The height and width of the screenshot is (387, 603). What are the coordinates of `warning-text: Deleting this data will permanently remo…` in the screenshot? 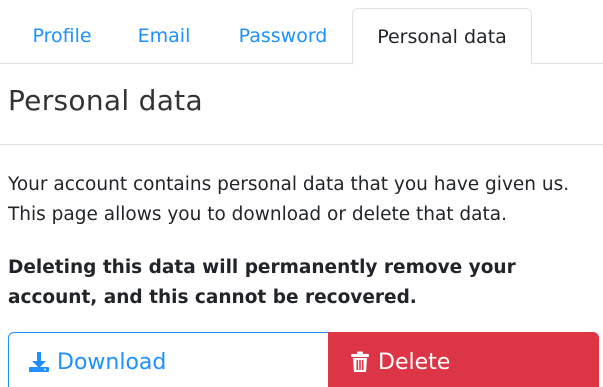 It's located at (262, 282).